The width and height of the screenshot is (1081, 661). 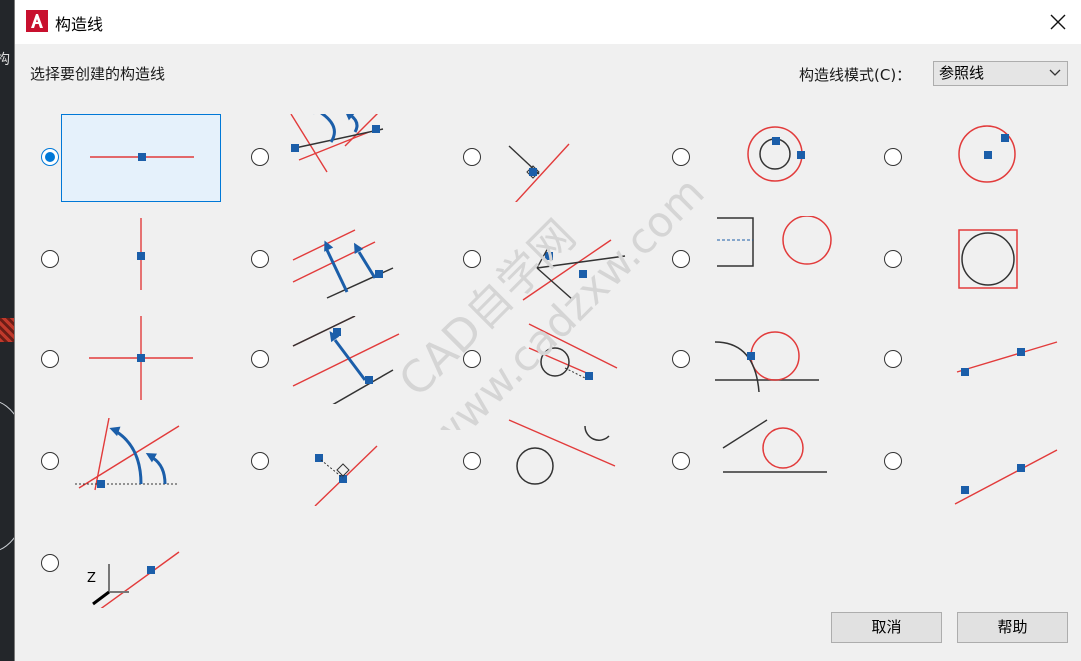 What do you see at coordinates (962, 73) in the screenshot?
I see `mode-select-value: 参照线` at bounding box center [962, 73].